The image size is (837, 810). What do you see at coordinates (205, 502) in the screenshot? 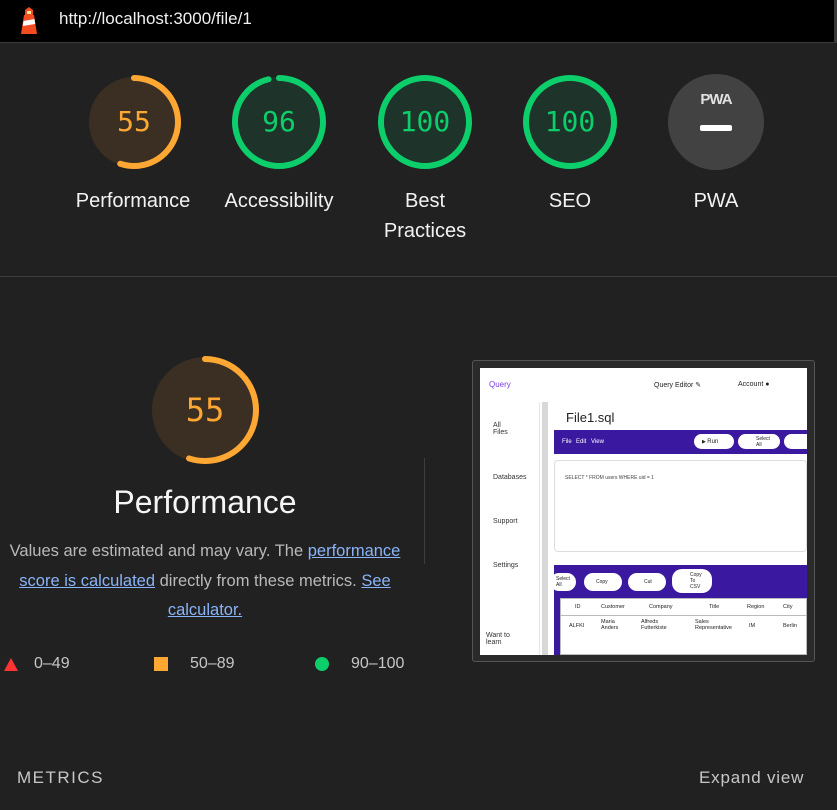
I see `performance-title: Performance` at bounding box center [205, 502].